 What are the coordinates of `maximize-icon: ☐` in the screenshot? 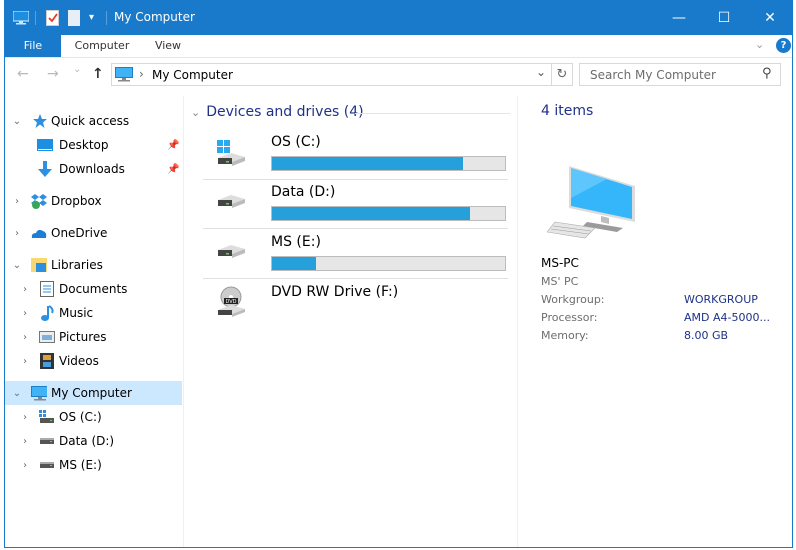 It's located at (724, 17).